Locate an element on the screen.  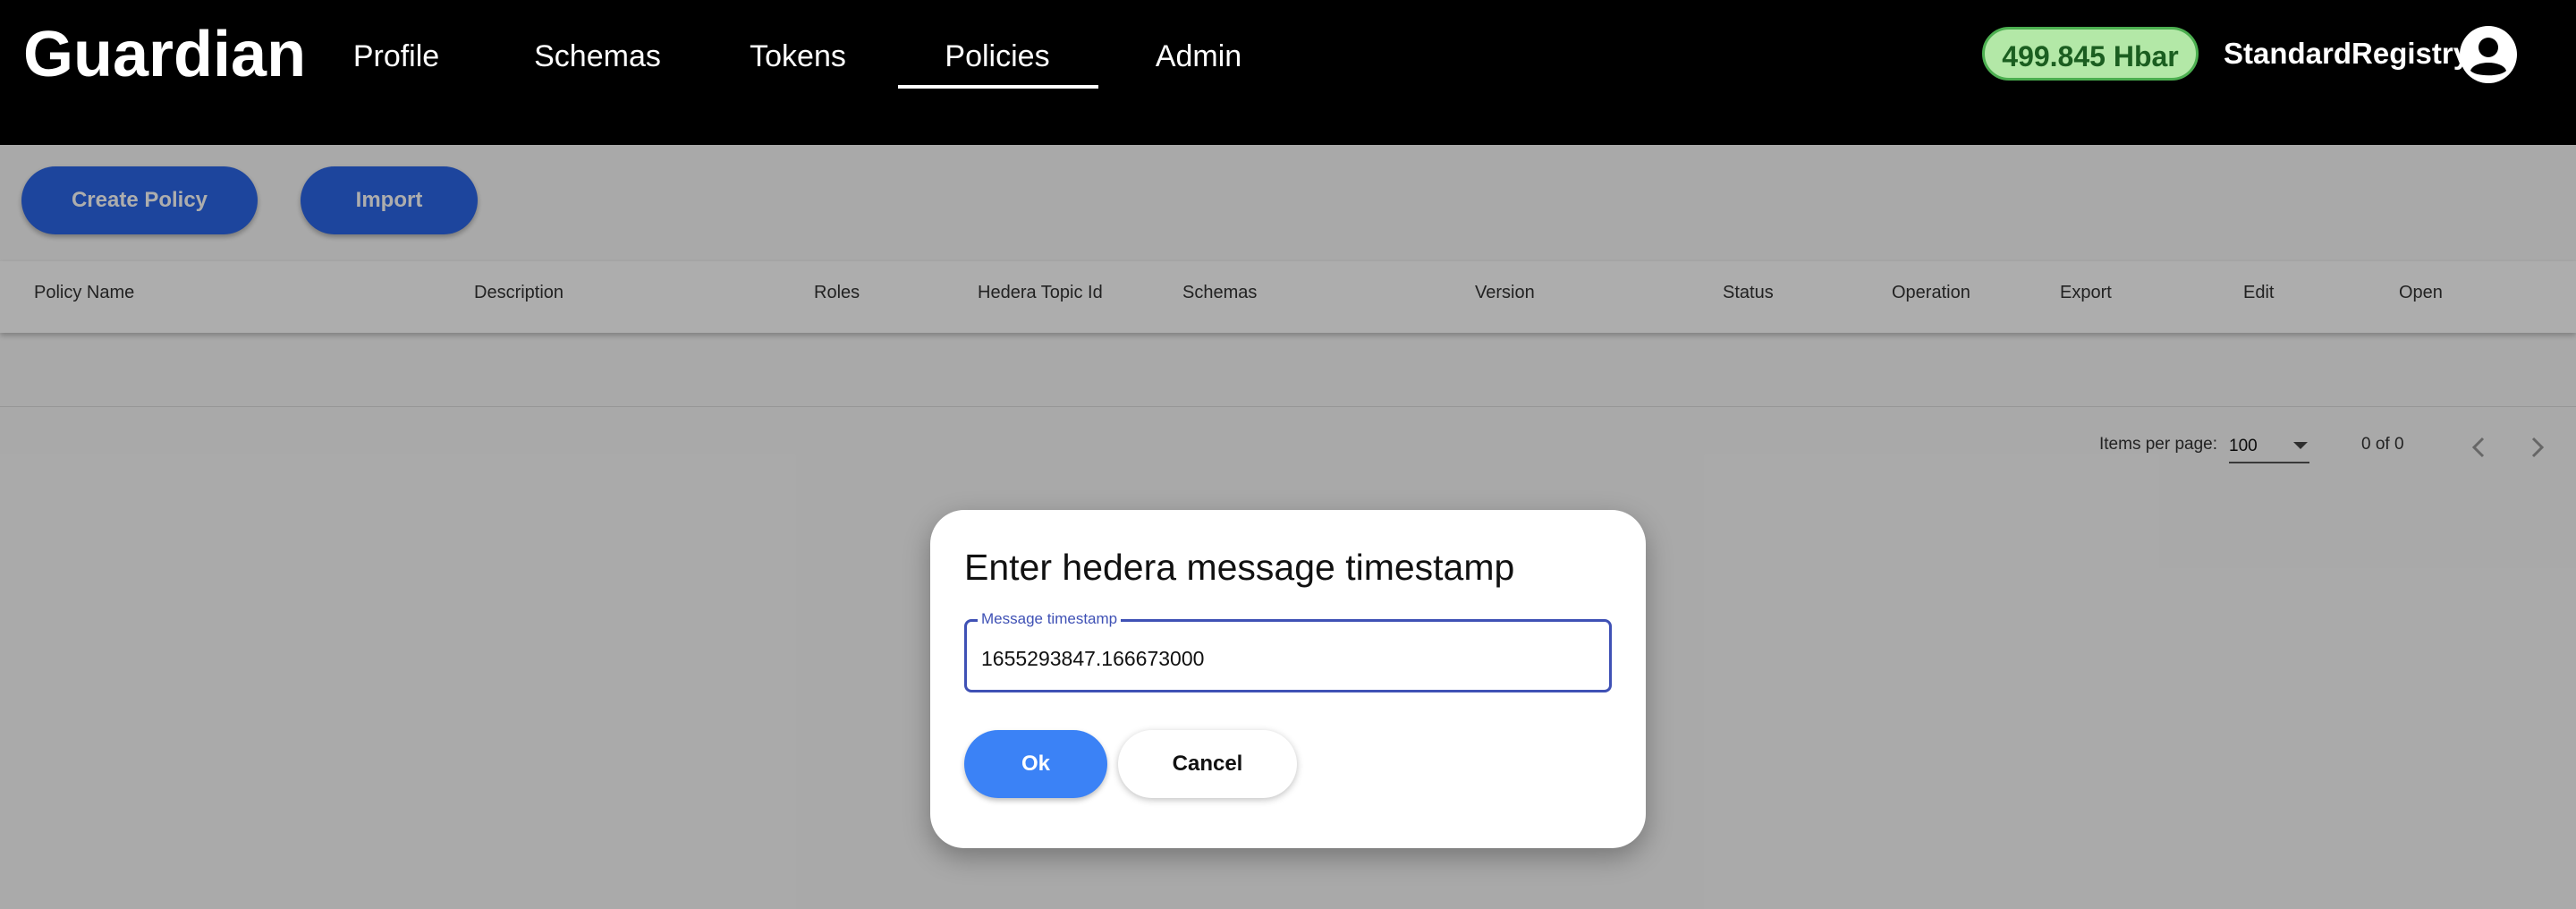
message-timestamp-field: Message timestamp is located at coordinates (1288, 650).